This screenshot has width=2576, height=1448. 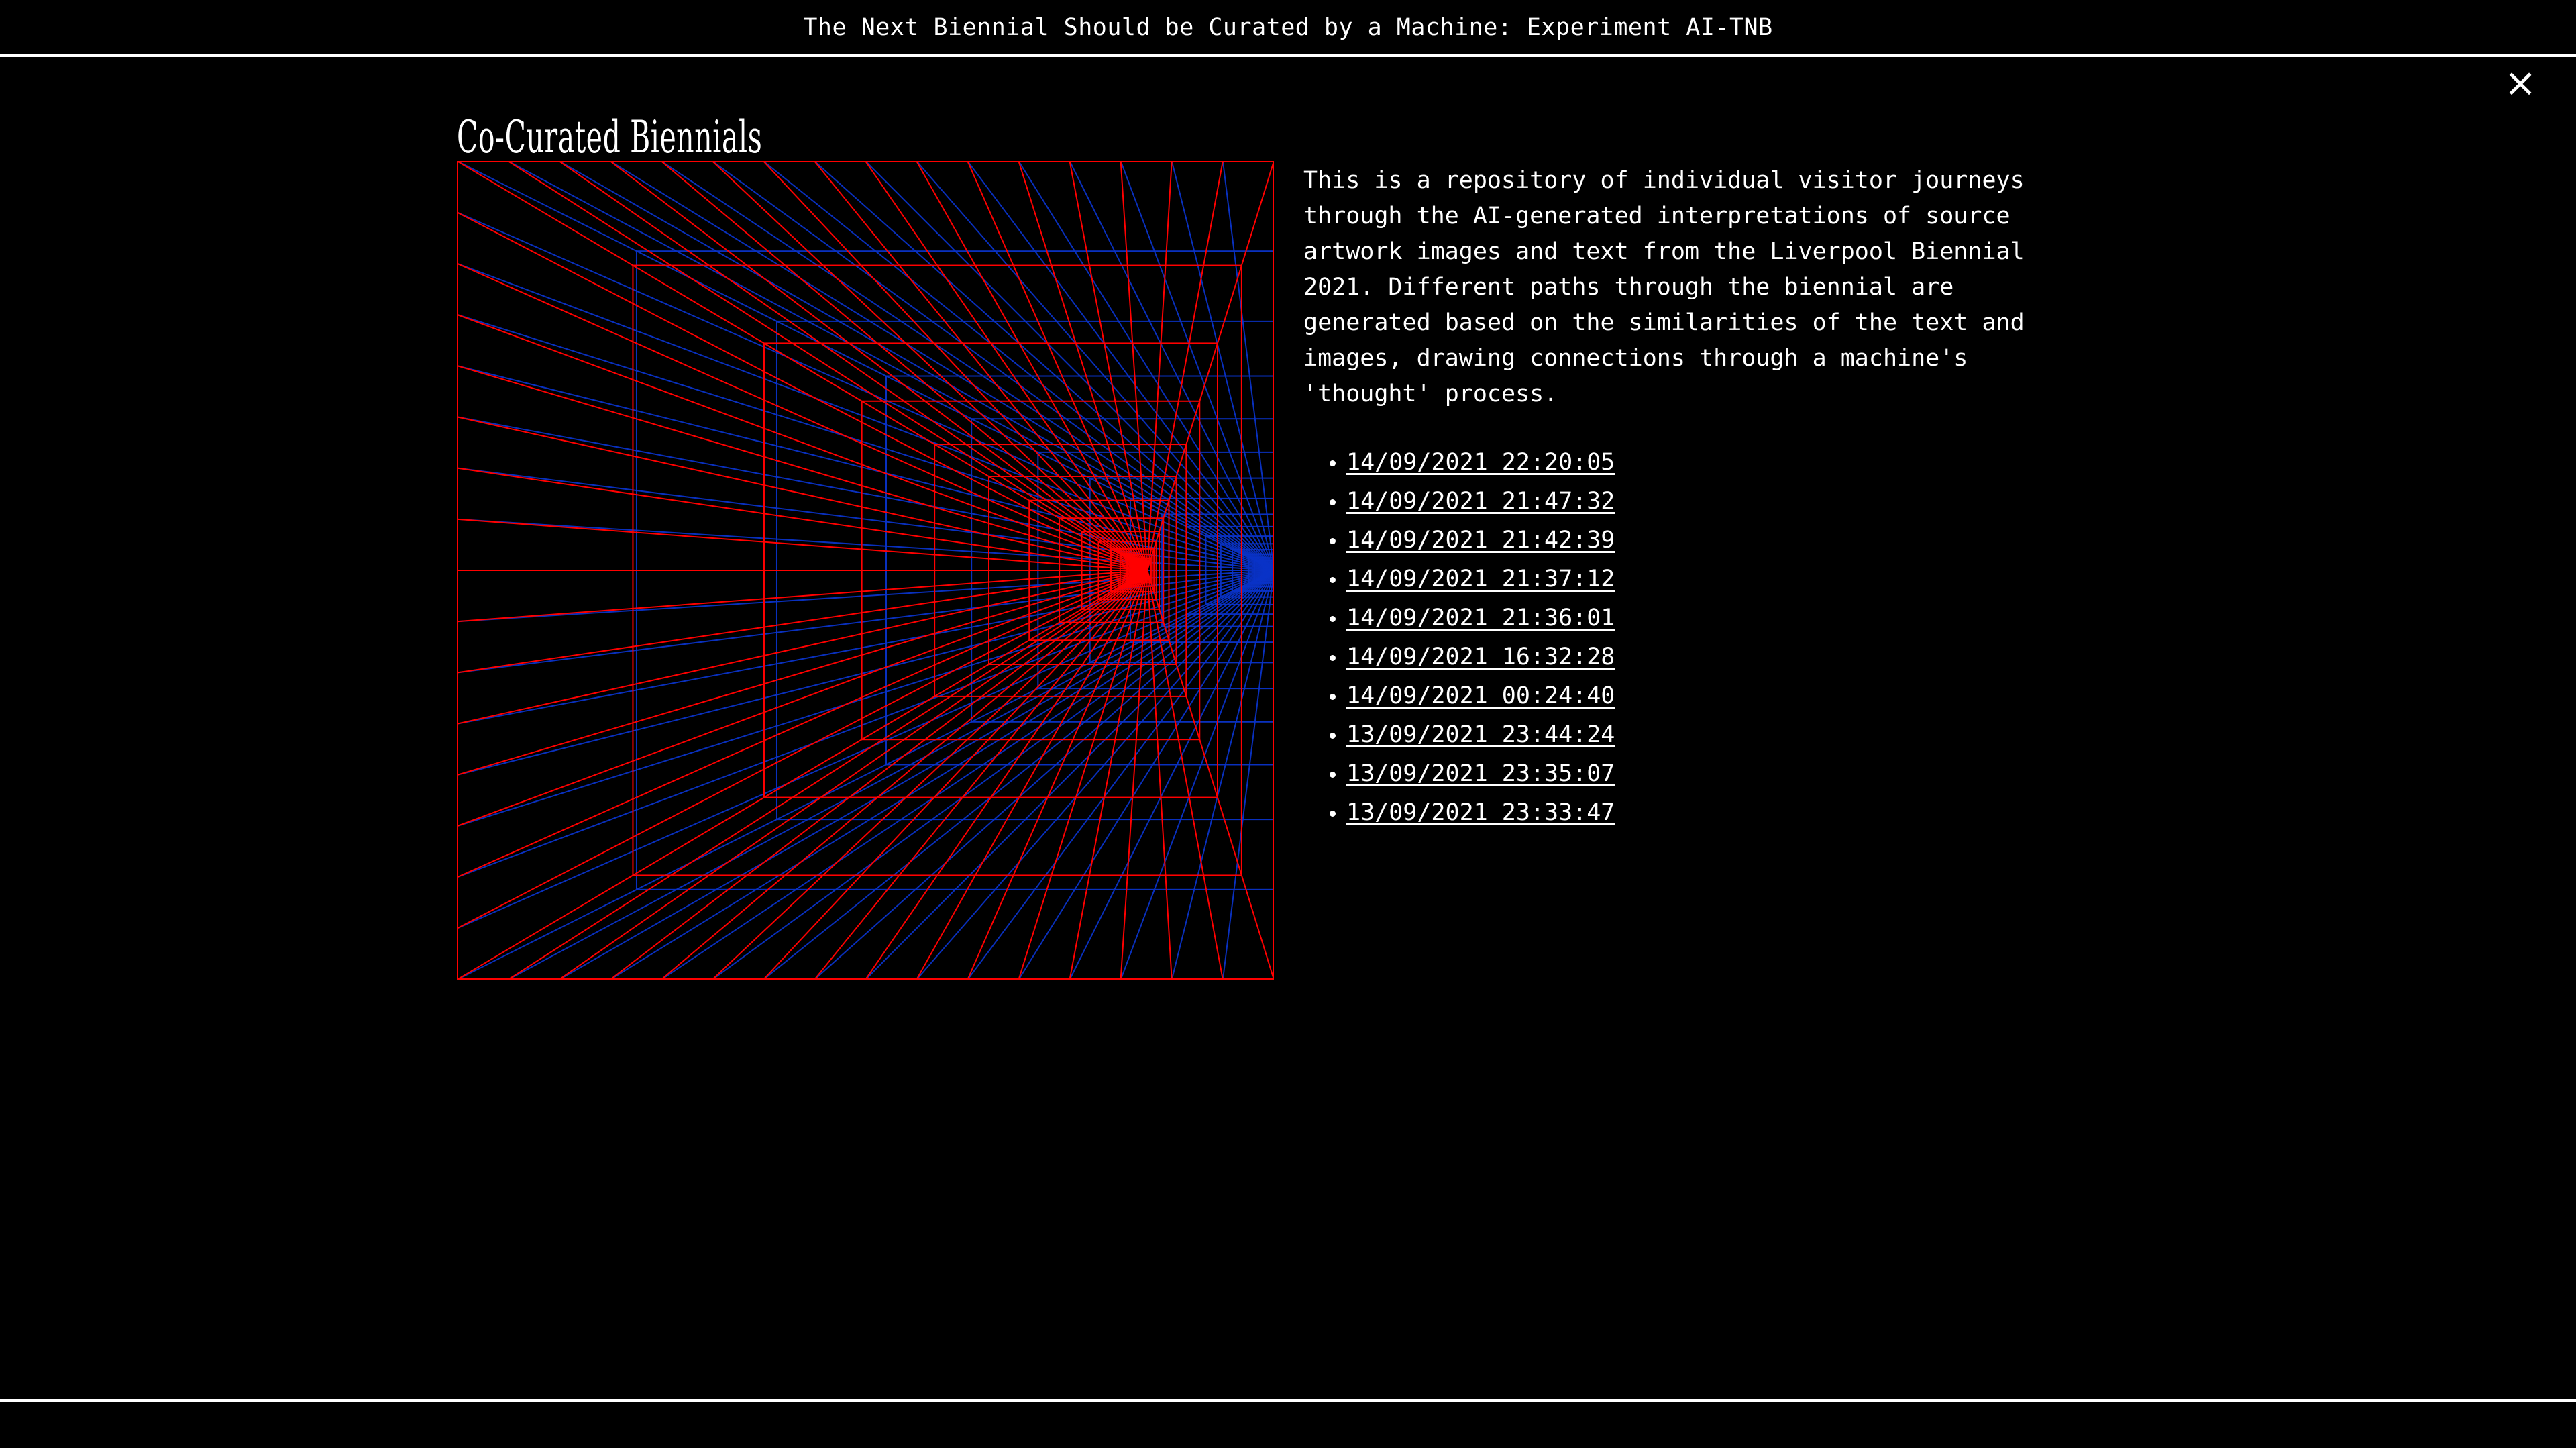 What do you see at coordinates (1480, 656) in the screenshot?
I see `journey-link: 14/09/2021 16:32:28` at bounding box center [1480, 656].